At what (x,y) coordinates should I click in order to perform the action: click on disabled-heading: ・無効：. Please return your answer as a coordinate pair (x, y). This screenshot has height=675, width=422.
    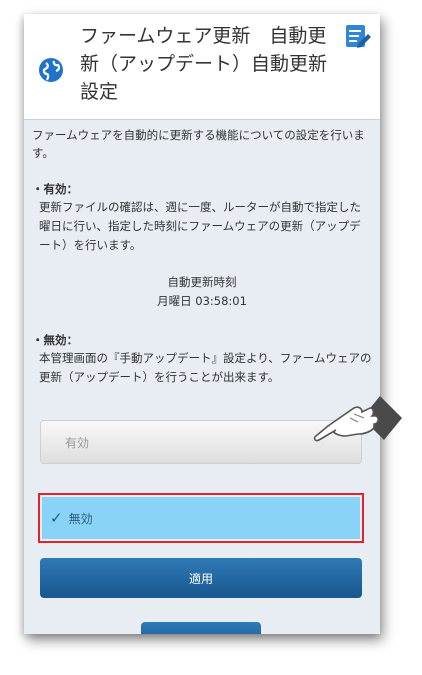
    Looking at the image, I should click on (55, 340).